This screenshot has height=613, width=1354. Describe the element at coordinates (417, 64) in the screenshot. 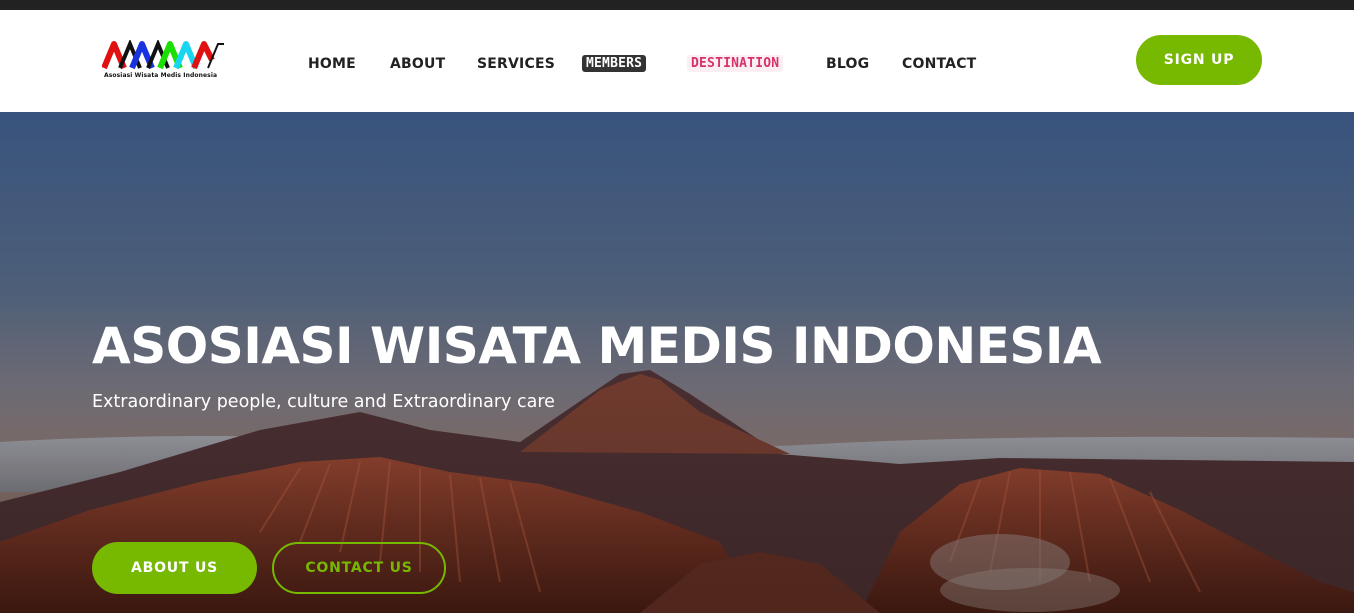

I see `nav-item-about: ABOUT` at that location.